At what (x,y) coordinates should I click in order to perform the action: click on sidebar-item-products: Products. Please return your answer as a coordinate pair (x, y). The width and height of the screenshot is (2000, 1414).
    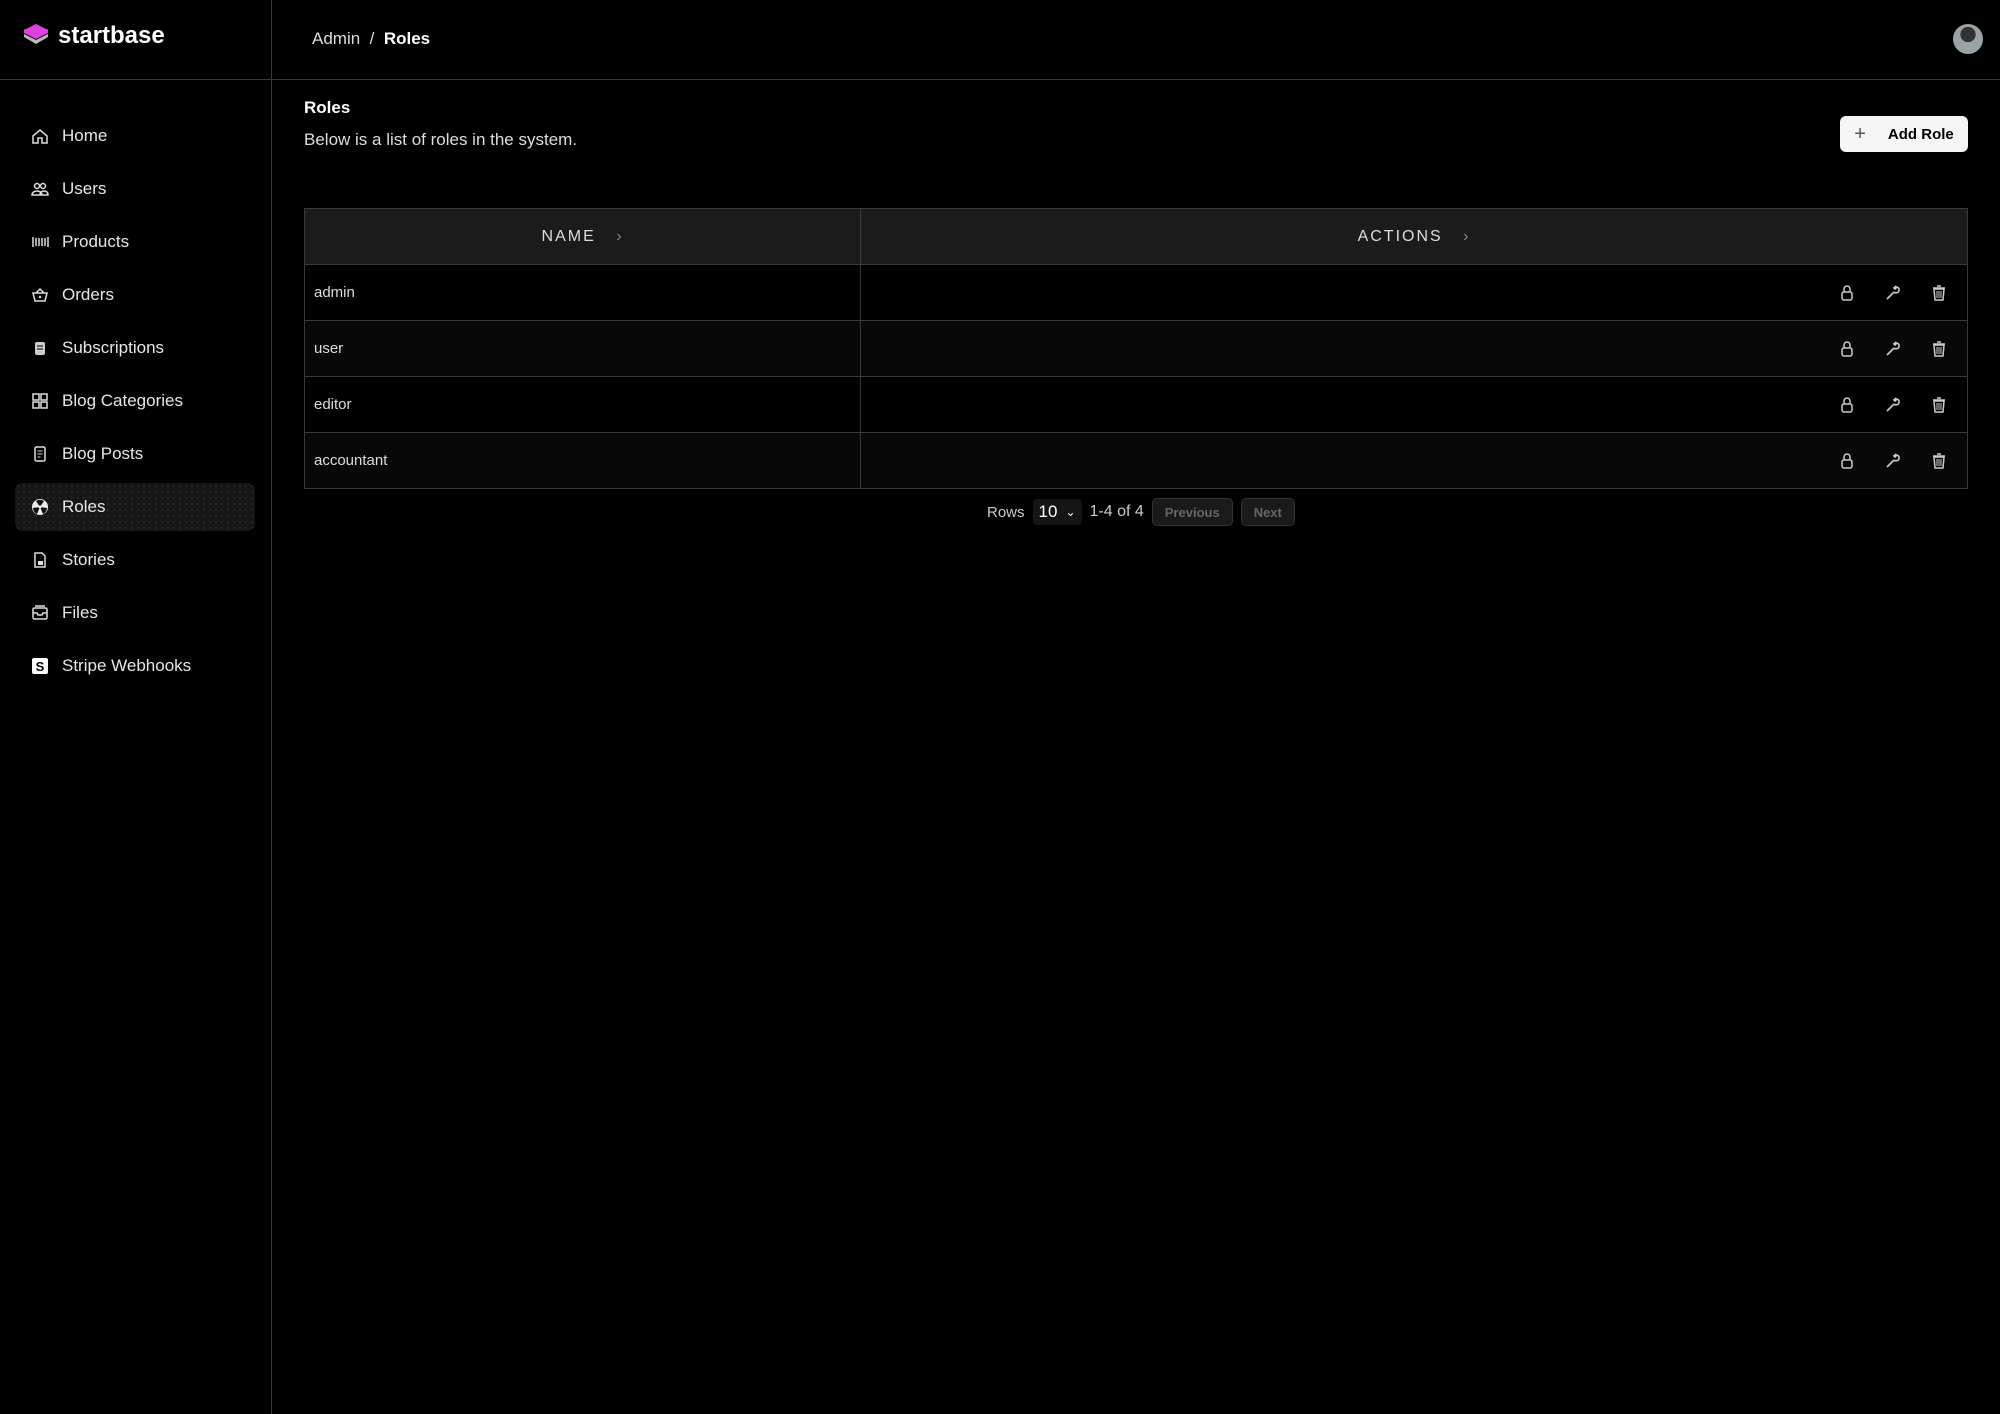
    Looking at the image, I should click on (135, 242).